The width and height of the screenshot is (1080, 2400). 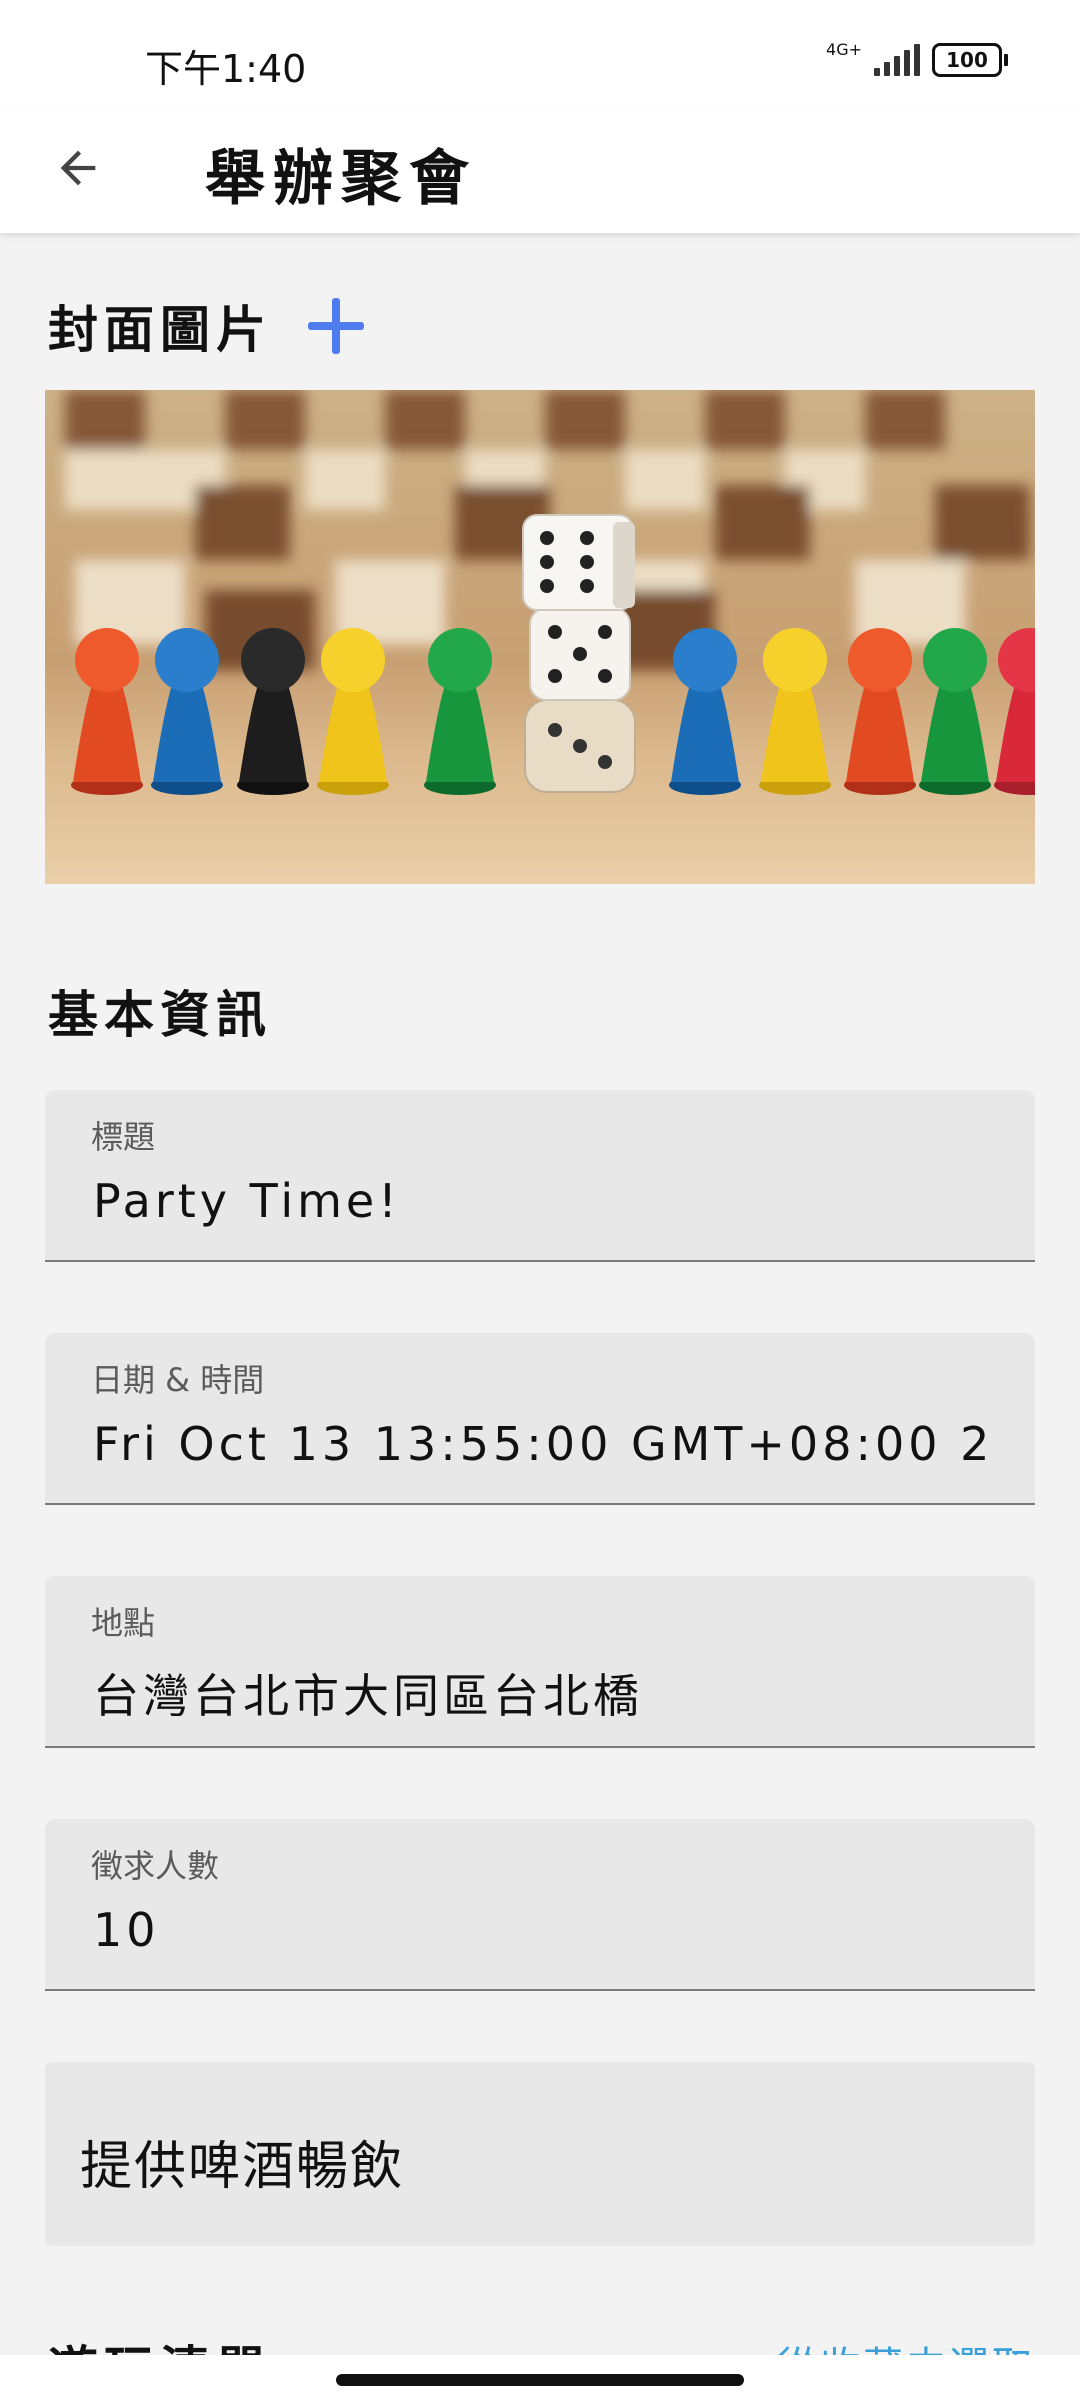 I want to click on games-section-header: 遊玩清單 從收藏中選取, so click(x=540, y=2342).